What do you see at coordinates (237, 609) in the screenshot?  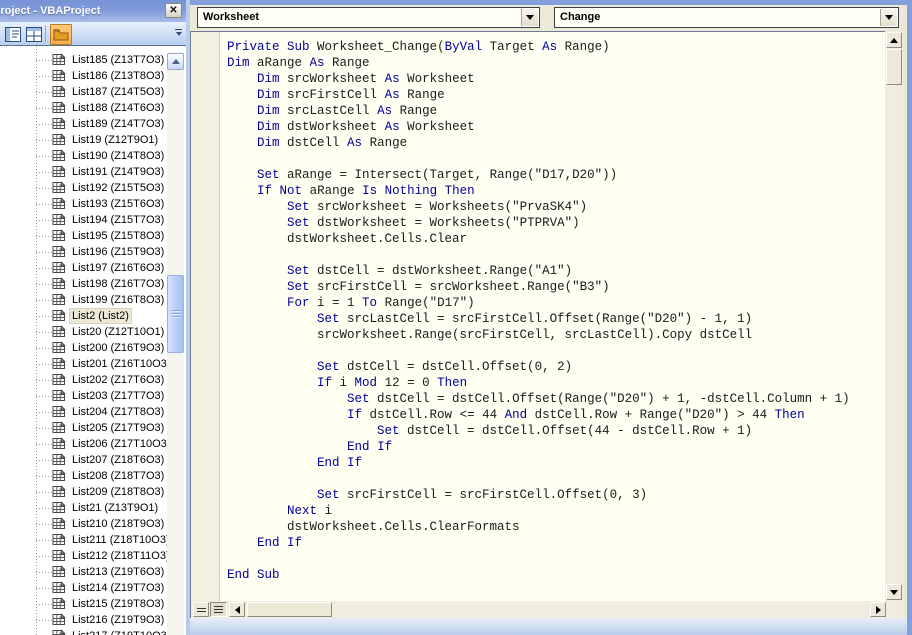 I see `code-scroll-left-button` at bounding box center [237, 609].